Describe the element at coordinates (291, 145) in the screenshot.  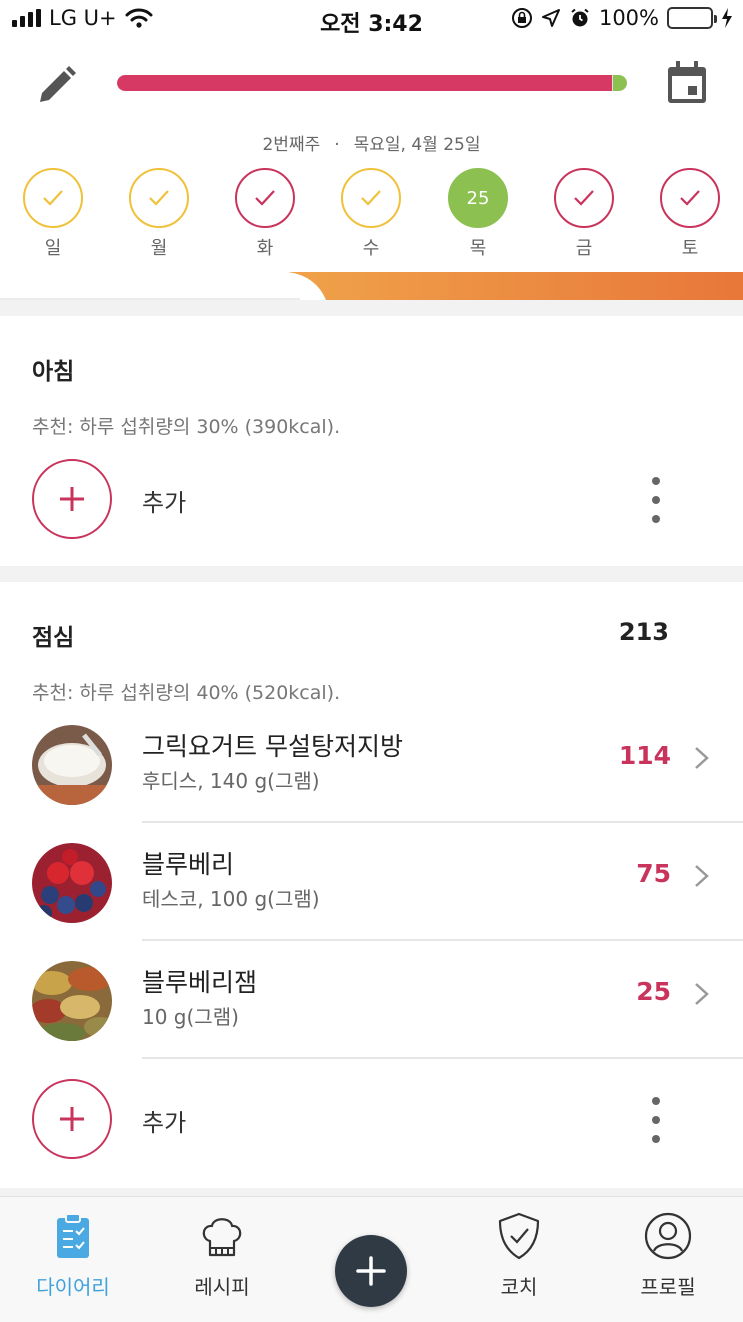
I see `week-label: 2번째주` at that location.